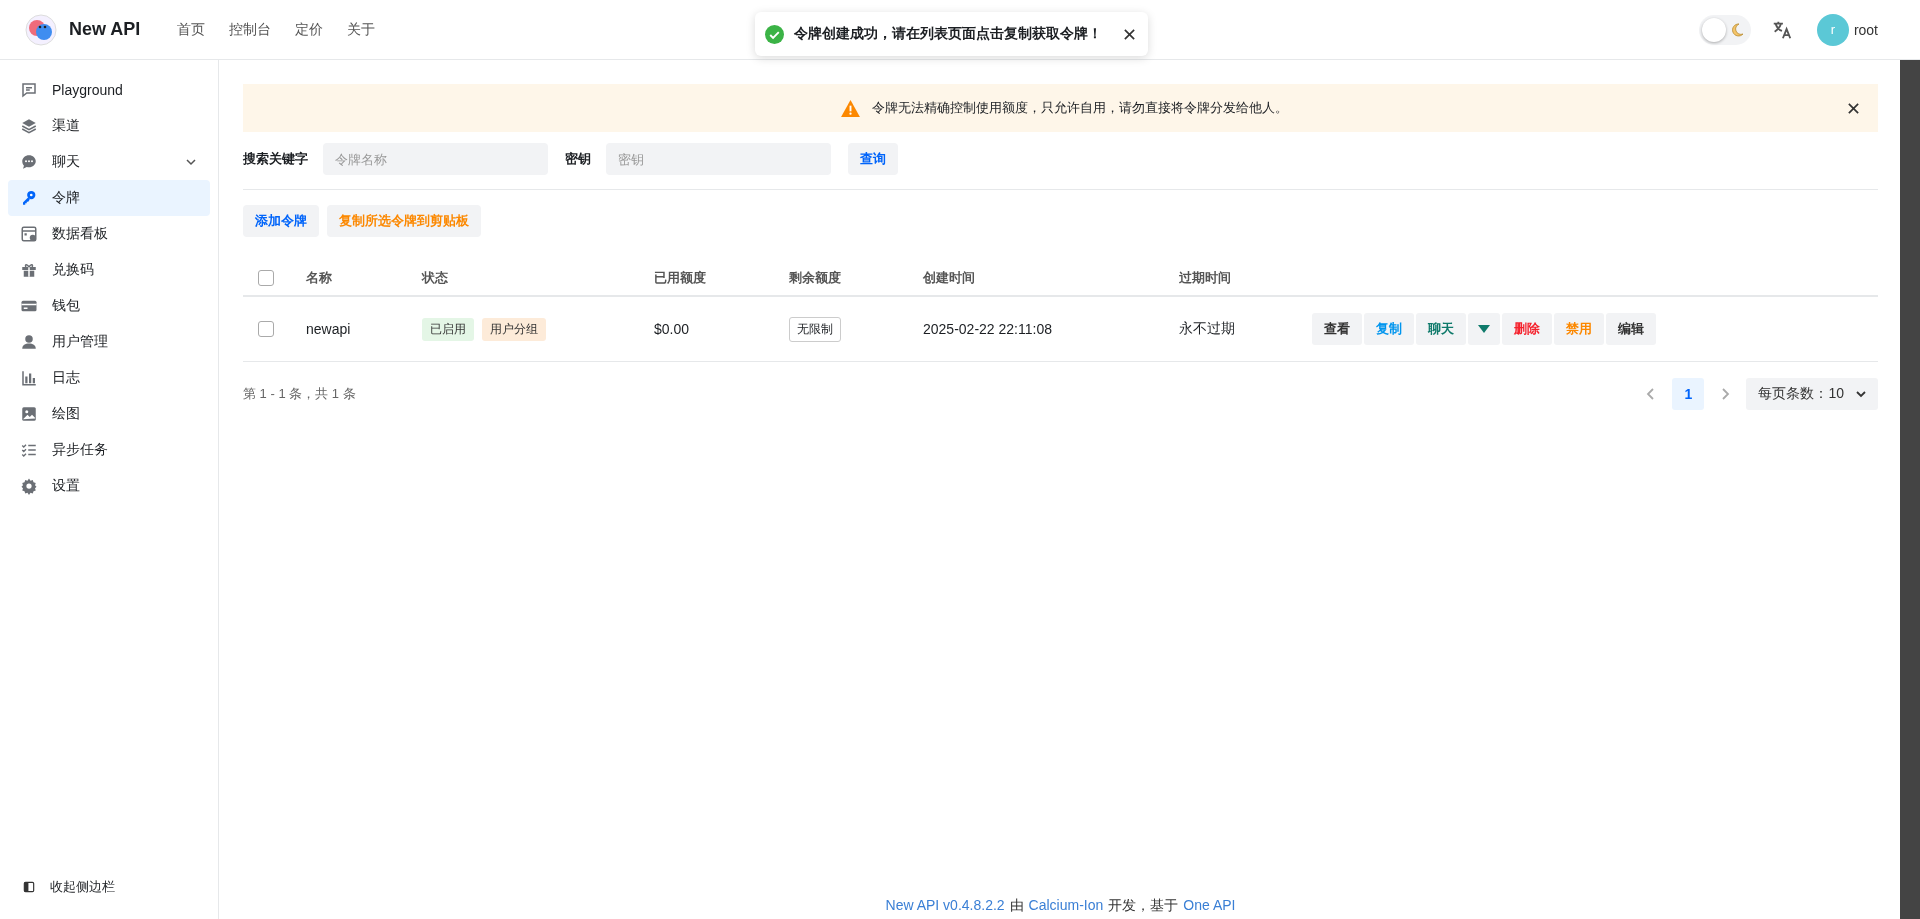 The height and width of the screenshot is (919, 1920). I want to click on toast-message: 令牌创建成功，请在列表页面点击复制获取令牌！, so click(948, 34).